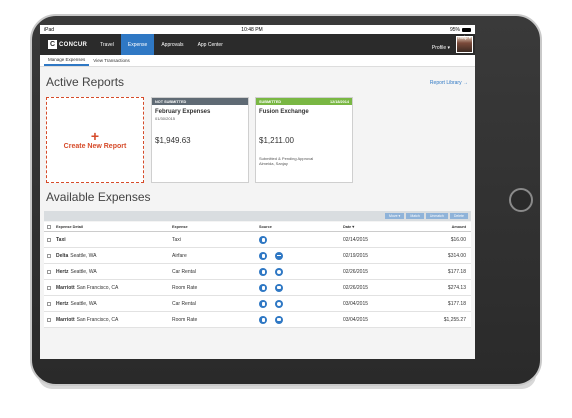 The image size is (572, 418). Describe the element at coordinates (395, 216) in the screenshot. I see `move-button: Move ▾` at that location.